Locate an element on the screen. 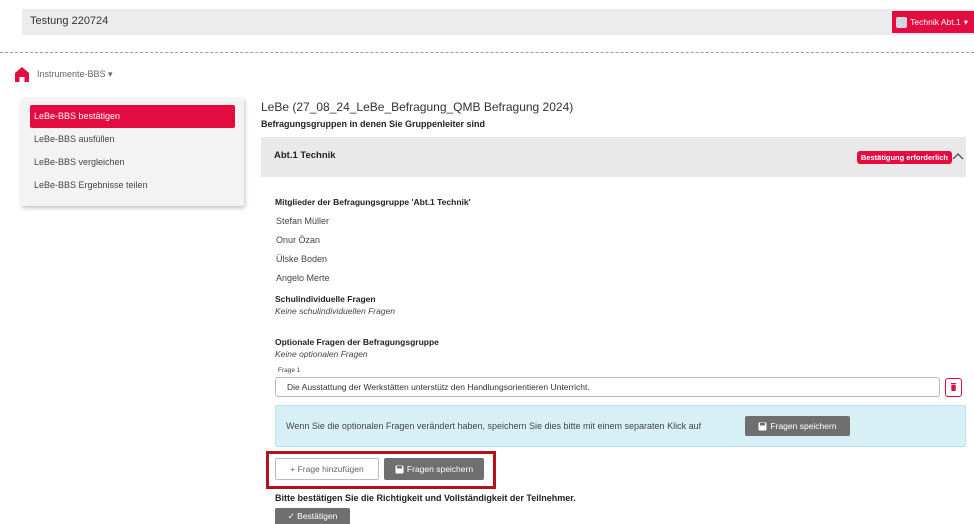  sidebar-item-ergebnisse-teilen: LeBe-BBS Ergebnisse teilen is located at coordinates (132, 185).